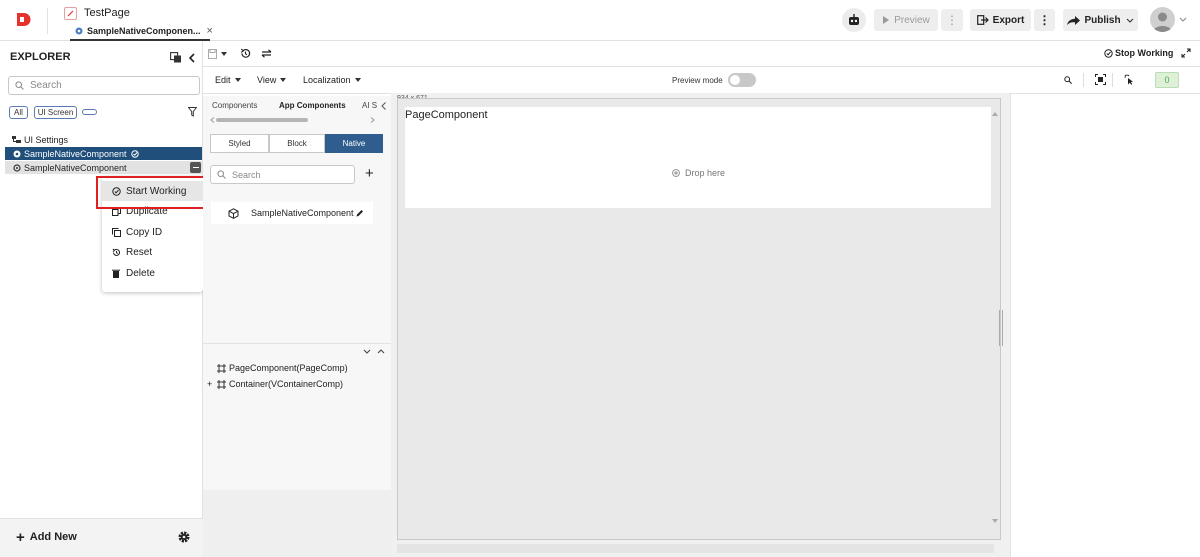 Image resolution: width=1200 pixels, height=557 pixels. What do you see at coordinates (140, 273) in the screenshot?
I see `menu-item-label: Delete` at bounding box center [140, 273].